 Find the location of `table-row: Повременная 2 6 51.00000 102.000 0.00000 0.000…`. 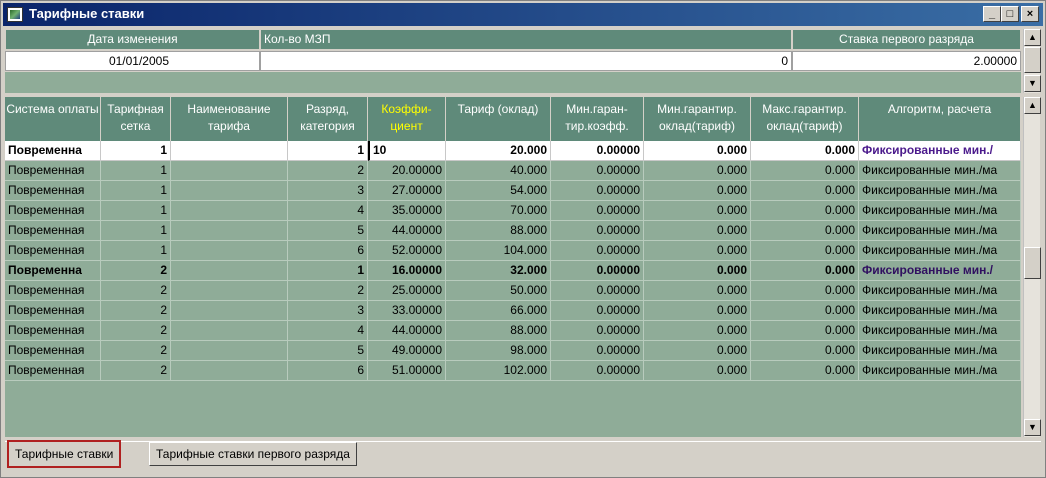

table-row: Повременная 2 6 51.00000 102.000 0.00000 0.000… is located at coordinates (513, 371).